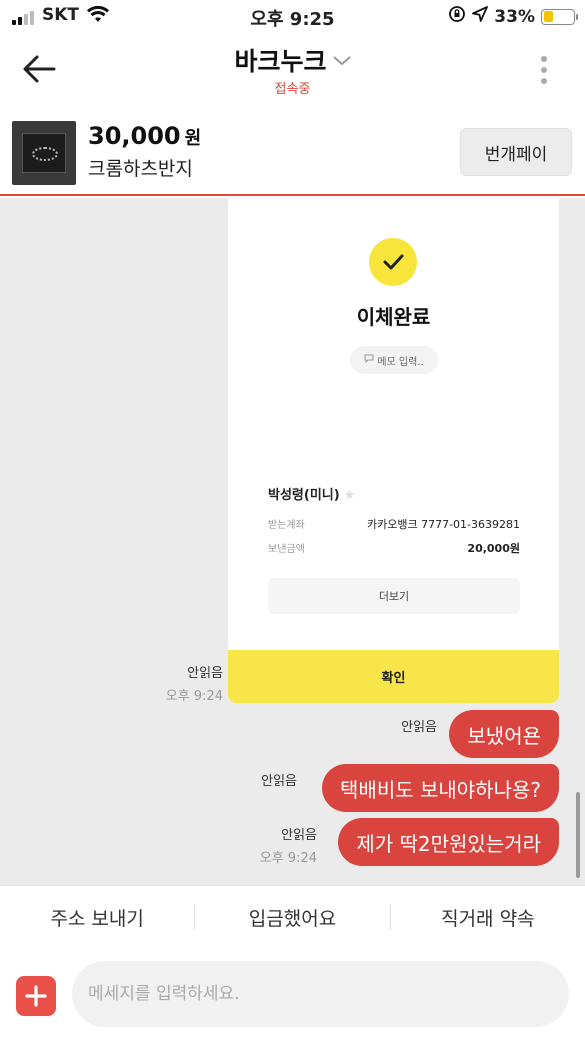 Image resolution: width=585 pixels, height=1040 pixels. I want to click on status-bar: SKT 오후 9:25 33%, so click(292, 16).